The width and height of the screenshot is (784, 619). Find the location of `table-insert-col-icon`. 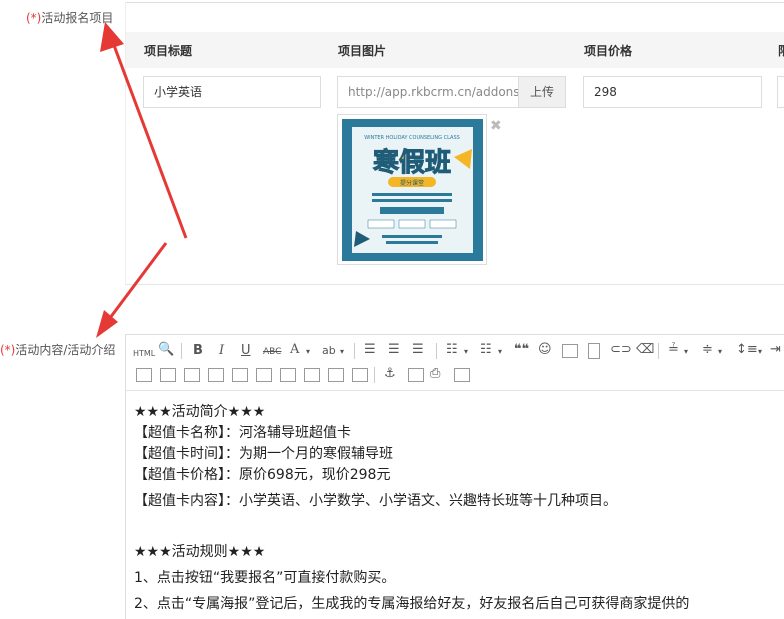

table-insert-col-icon is located at coordinates (168, 375).